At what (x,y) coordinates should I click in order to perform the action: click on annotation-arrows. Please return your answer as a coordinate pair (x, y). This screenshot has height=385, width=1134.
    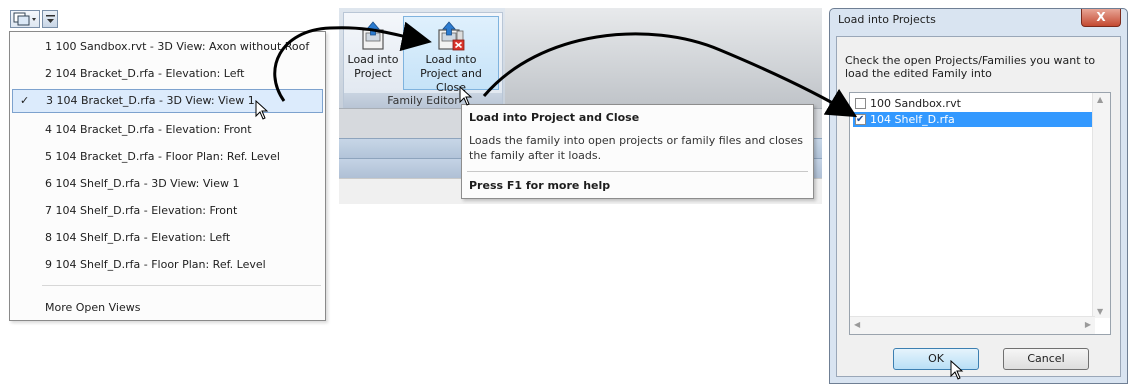
    Looking at the image, I should click on (565, 69).